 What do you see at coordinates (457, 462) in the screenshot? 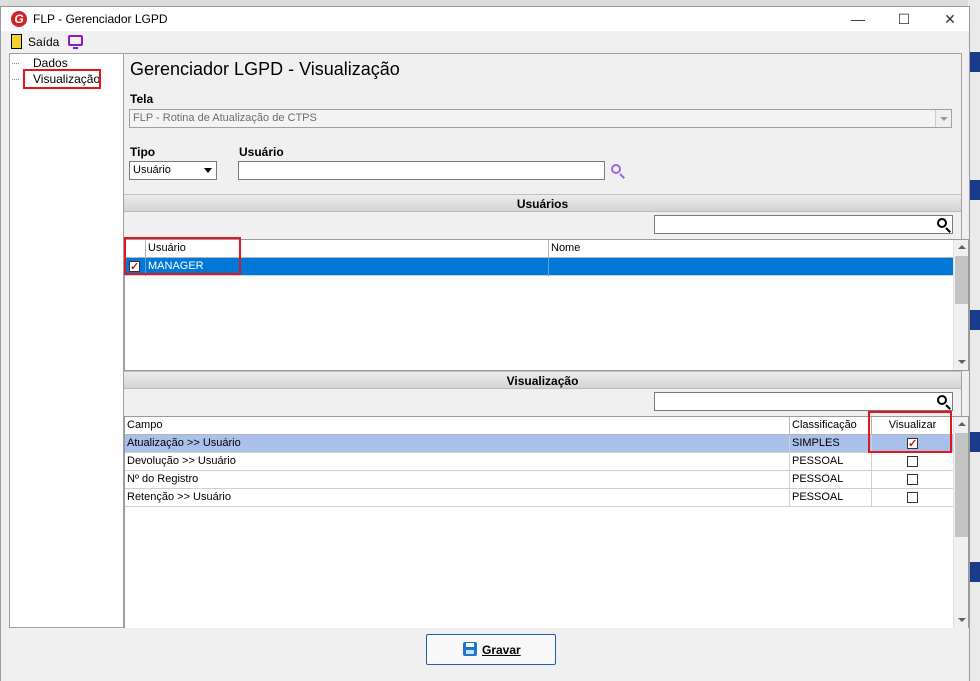
I see `campo-cell: Devolução >> Usuário` at bounding box center [457, 462].